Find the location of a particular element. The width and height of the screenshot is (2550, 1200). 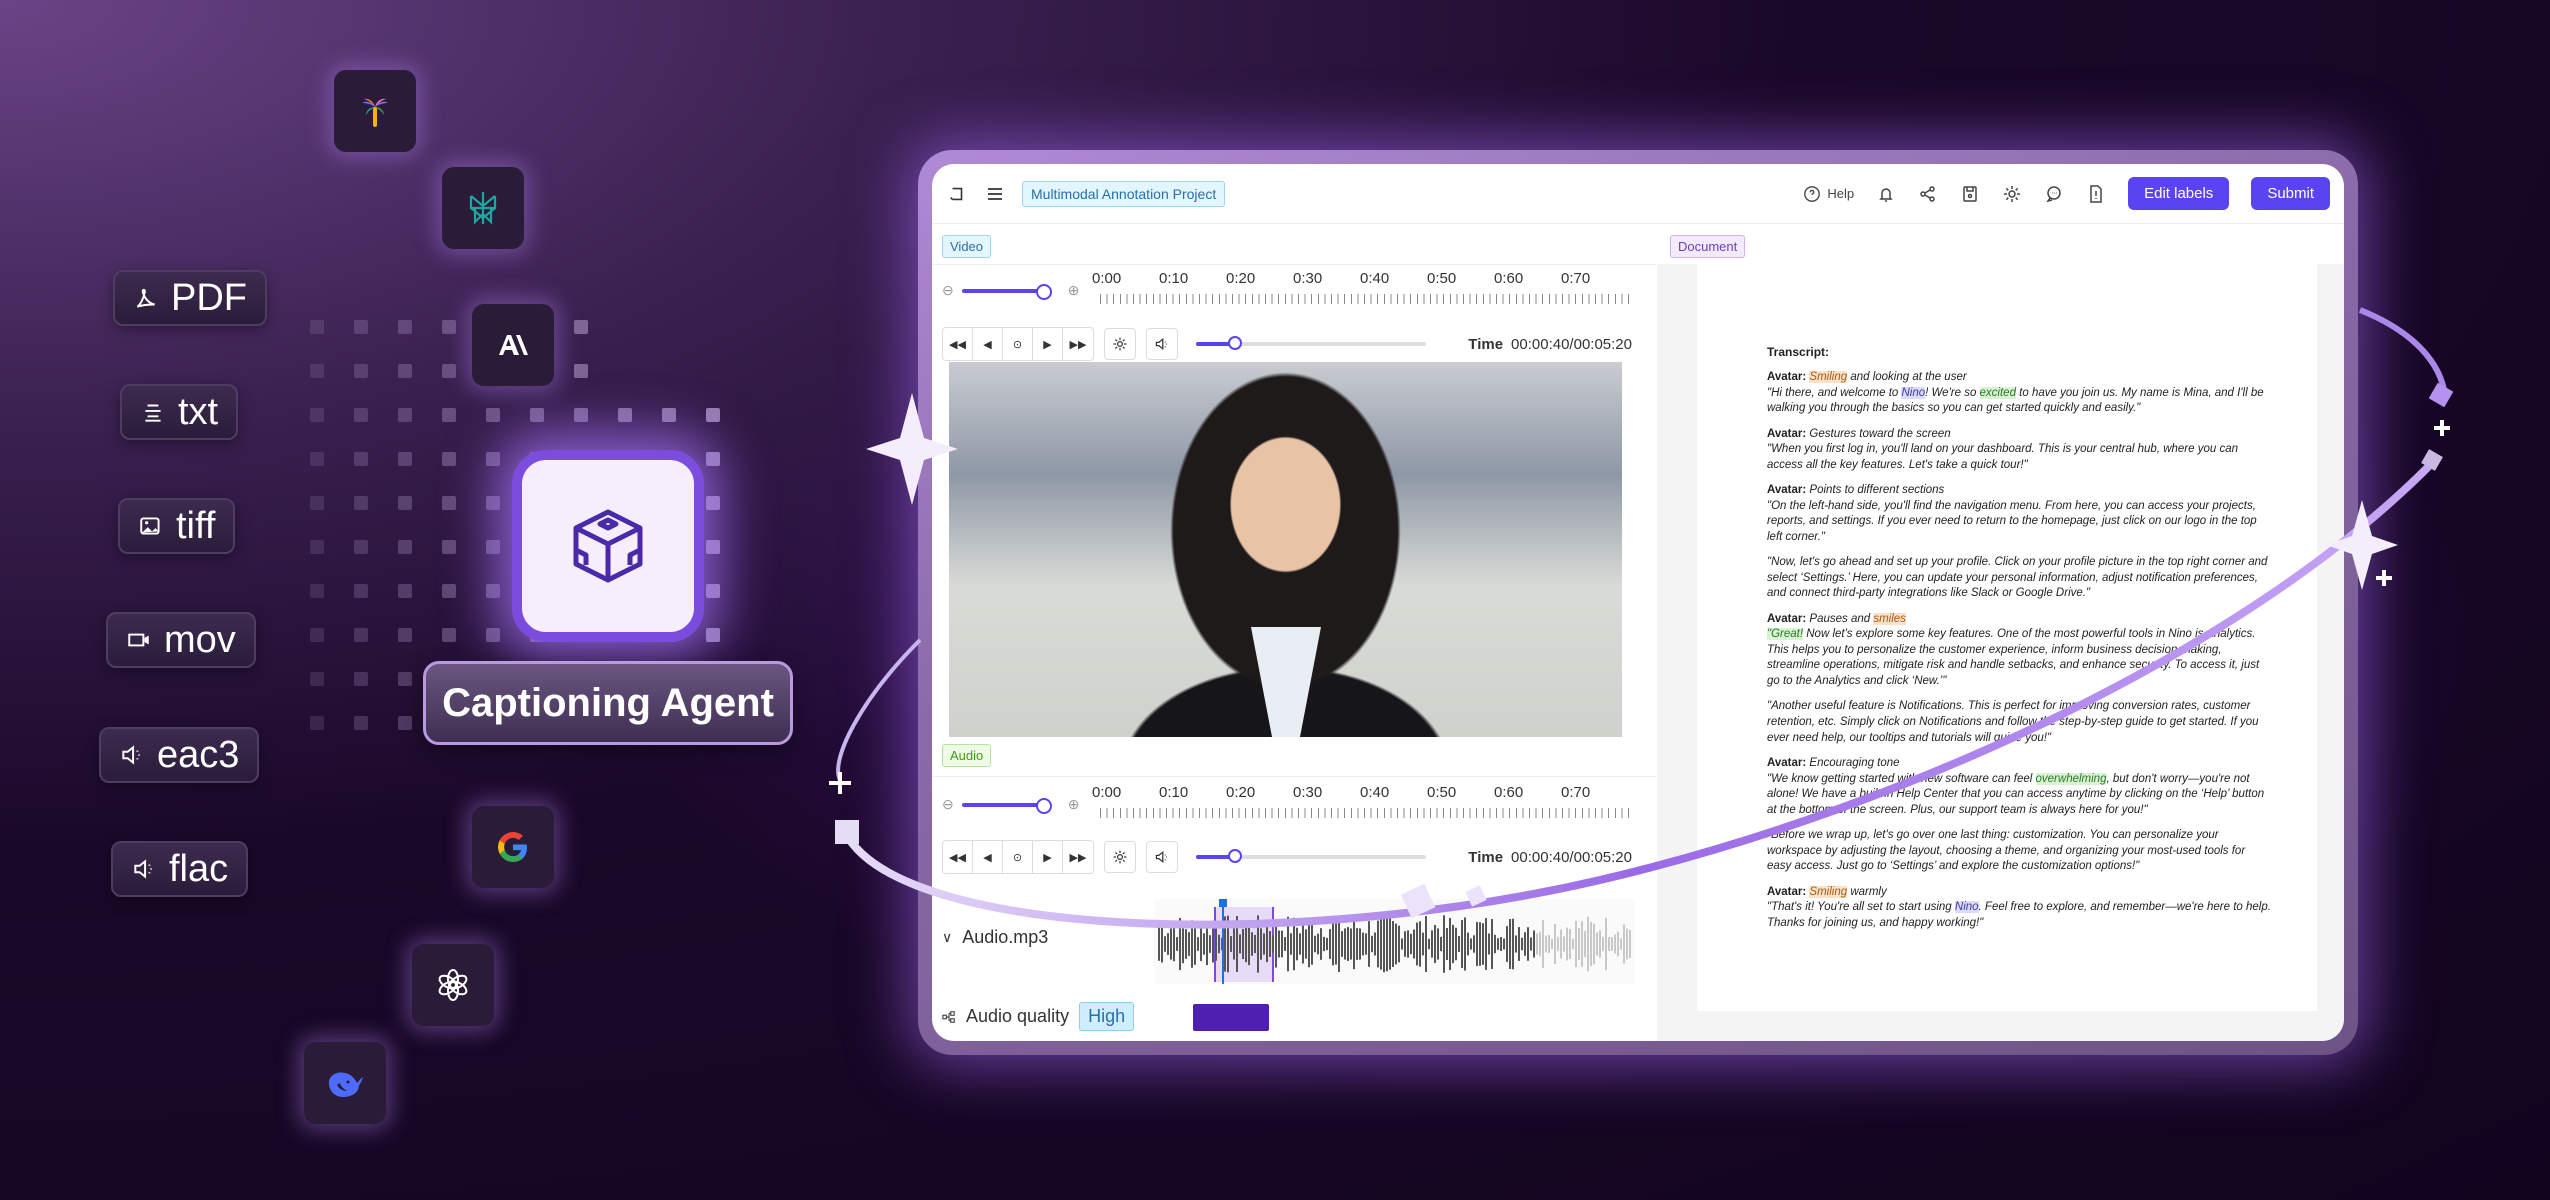

help-label: Help is located at coordinates (1841, 193).